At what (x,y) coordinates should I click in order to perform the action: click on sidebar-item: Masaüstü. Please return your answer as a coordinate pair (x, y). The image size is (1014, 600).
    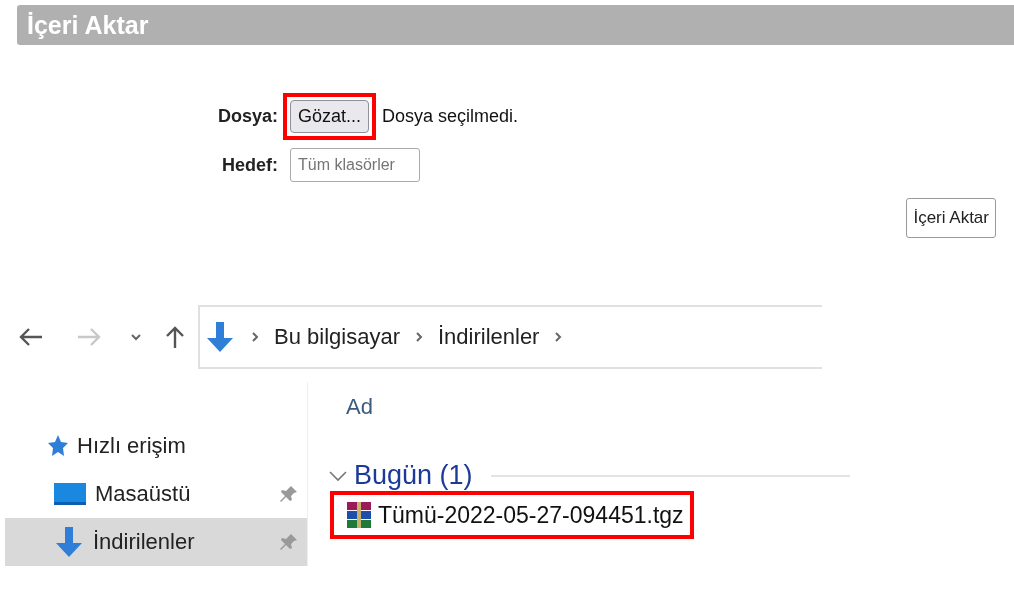
    Looking at the image, I should click on (156, 494).